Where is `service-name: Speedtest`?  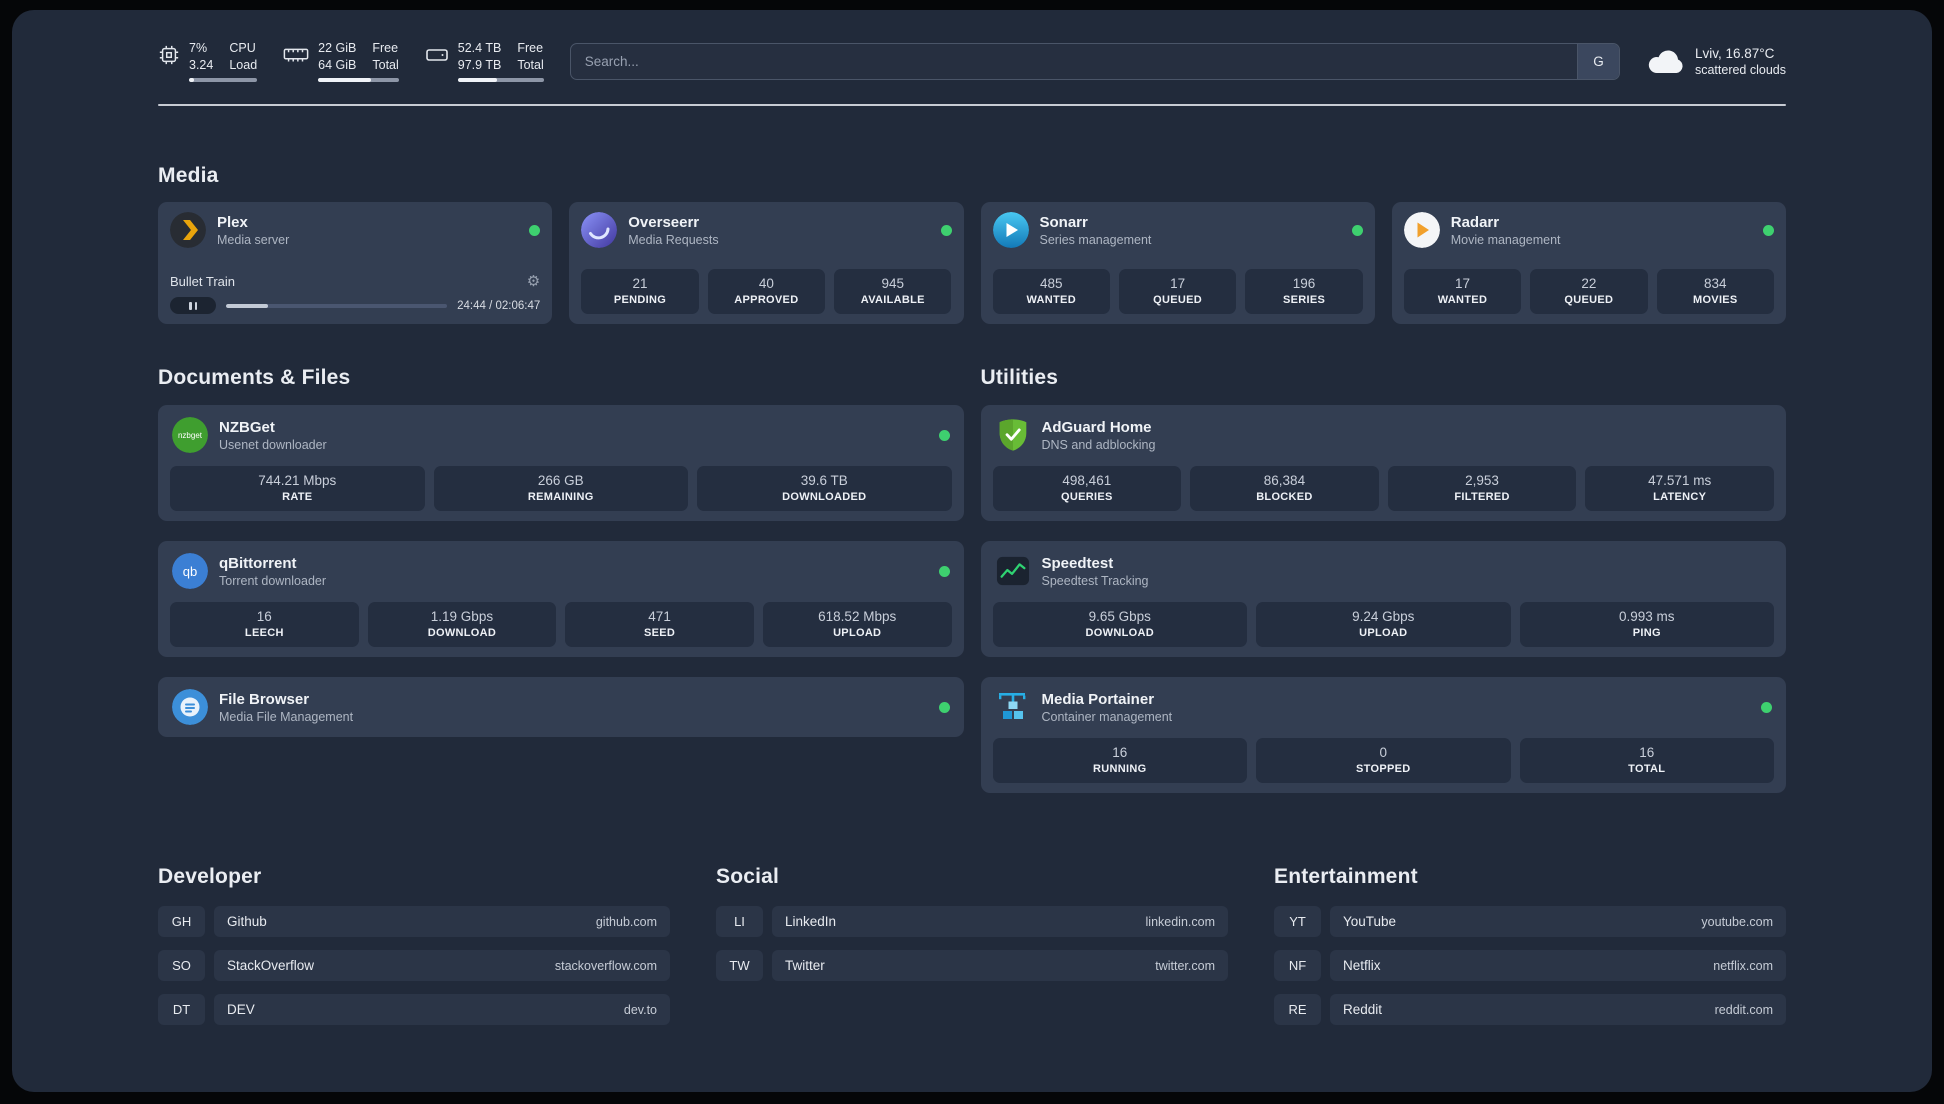
service-name: Speedtest is located at coordinates (1077, 563).